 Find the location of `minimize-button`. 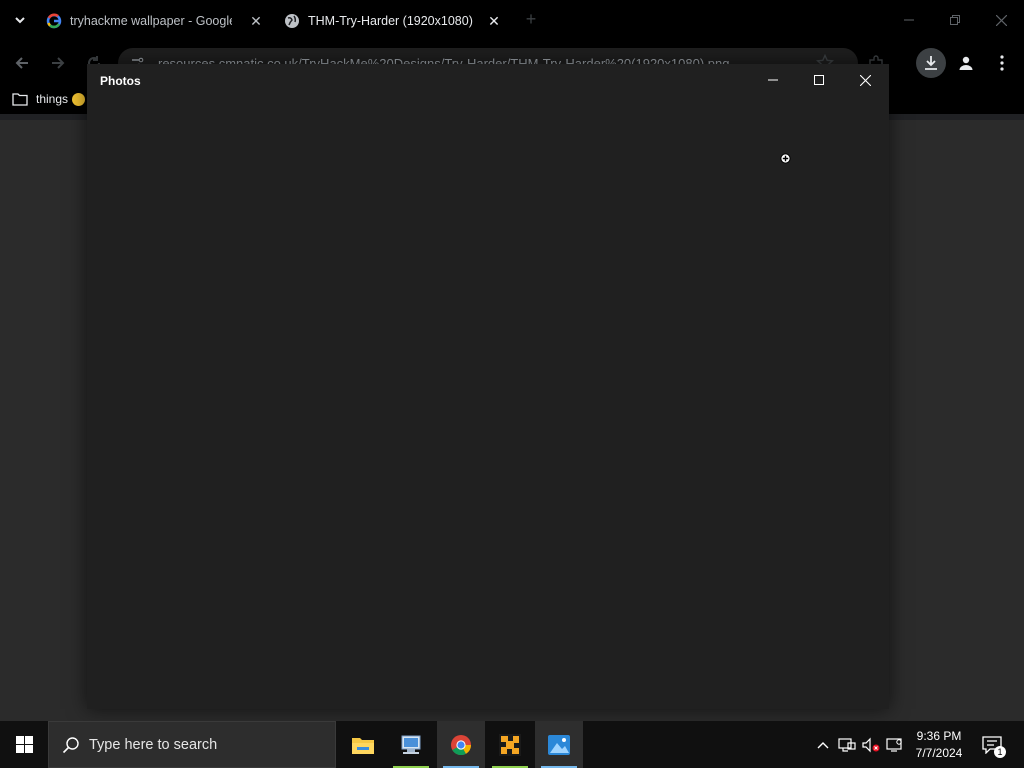

minimize-button is located at coordinates (773, 80).